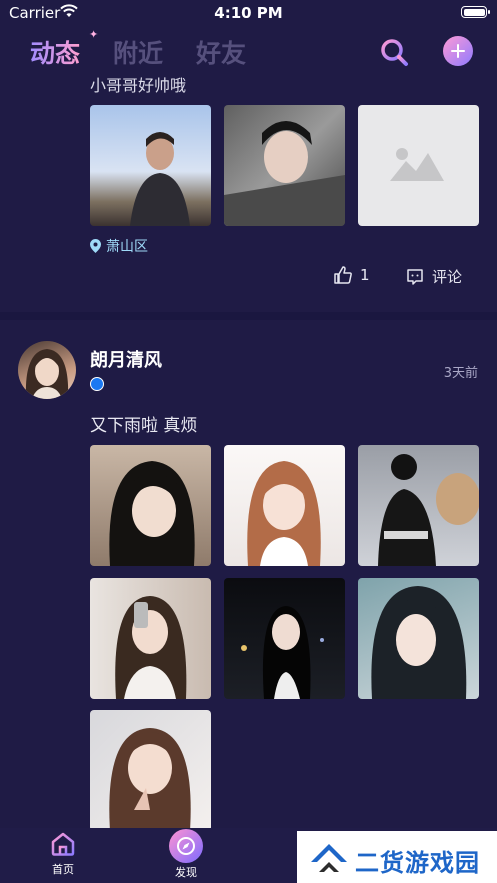 The height and width of the screenshot is (883, 497). What do you see at coordinates (248, 316) in the screenshot?
I see `post-divider` at bounding box center [248, 316].